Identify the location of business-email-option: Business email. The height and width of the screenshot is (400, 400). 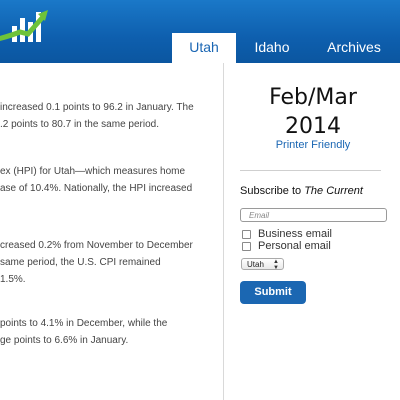
(287, 234).